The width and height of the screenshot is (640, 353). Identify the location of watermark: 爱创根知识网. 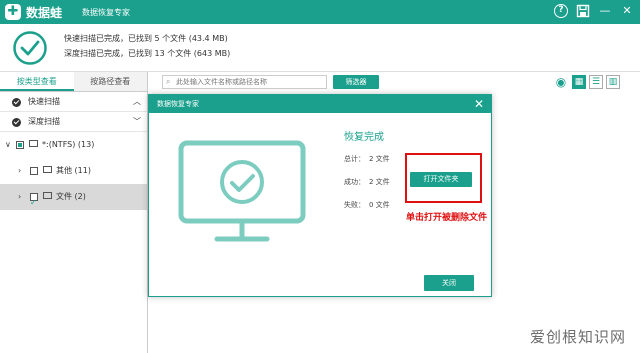
(577, 337).